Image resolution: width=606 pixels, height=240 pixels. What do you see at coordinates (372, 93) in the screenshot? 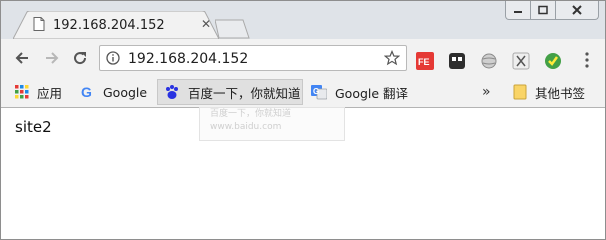
I see `bookmark-label: Google 翻译` at bounding box center [372, 93].